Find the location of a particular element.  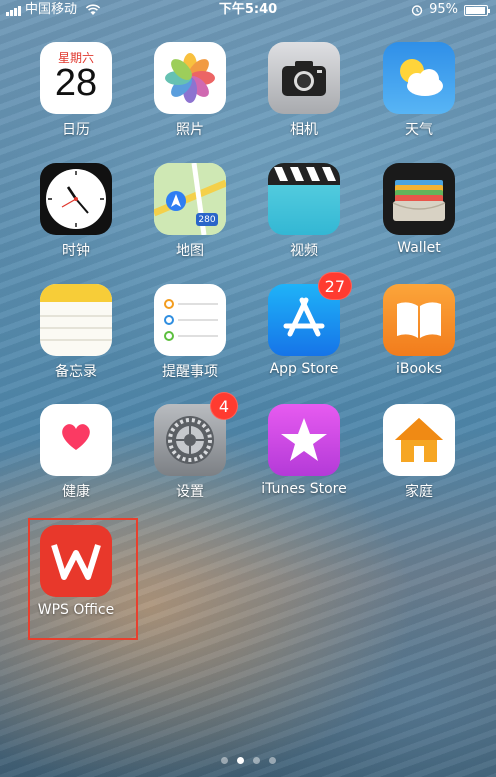

app-wallet: Wallet is located at coordinates (419, 209).